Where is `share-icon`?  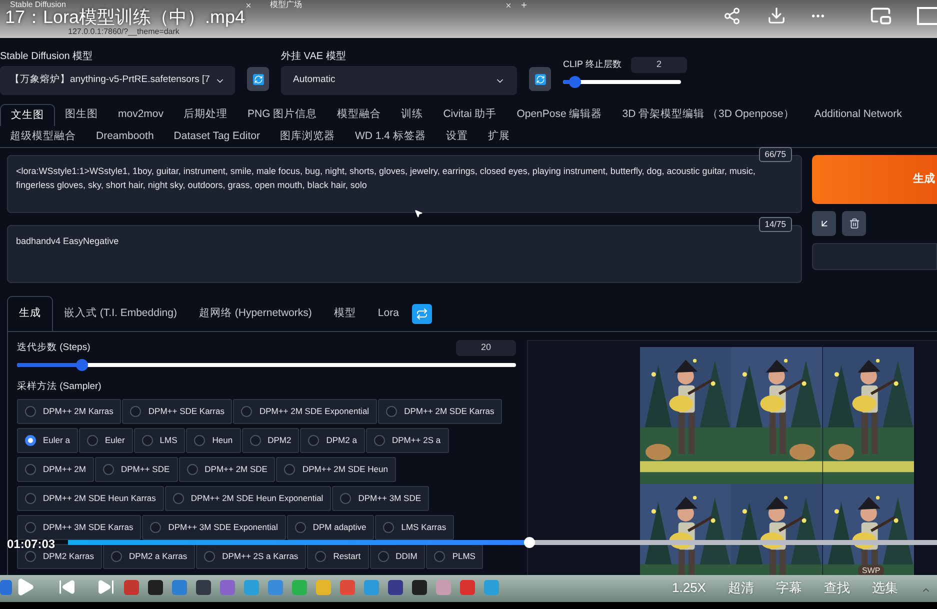 share-icon is located at coordinates (732, 16).